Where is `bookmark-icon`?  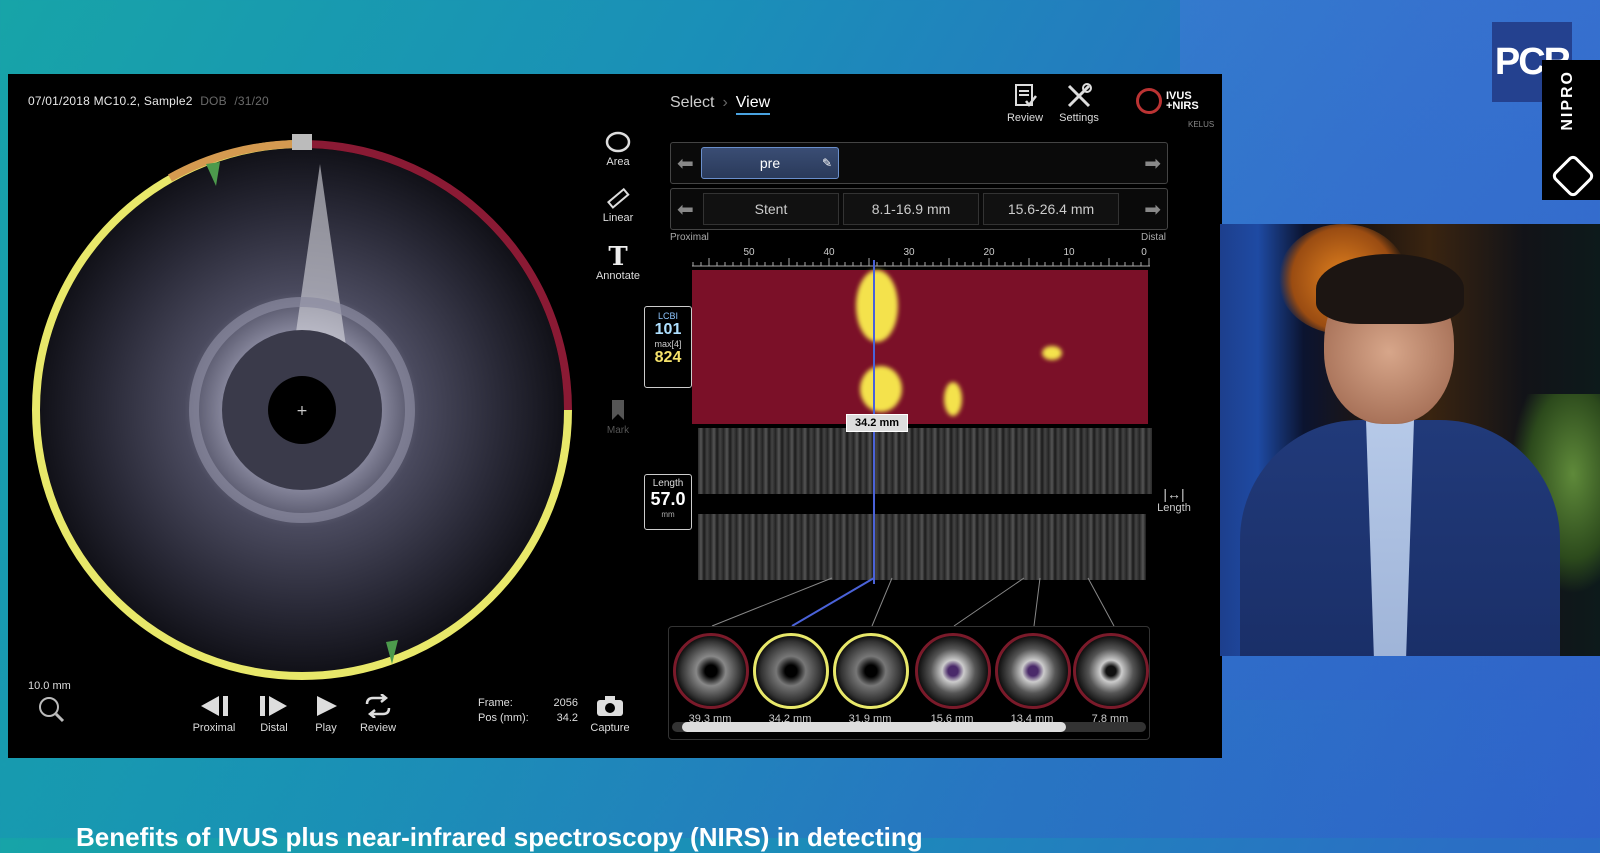 bookmark-icon is located at coordinates (618, 410).